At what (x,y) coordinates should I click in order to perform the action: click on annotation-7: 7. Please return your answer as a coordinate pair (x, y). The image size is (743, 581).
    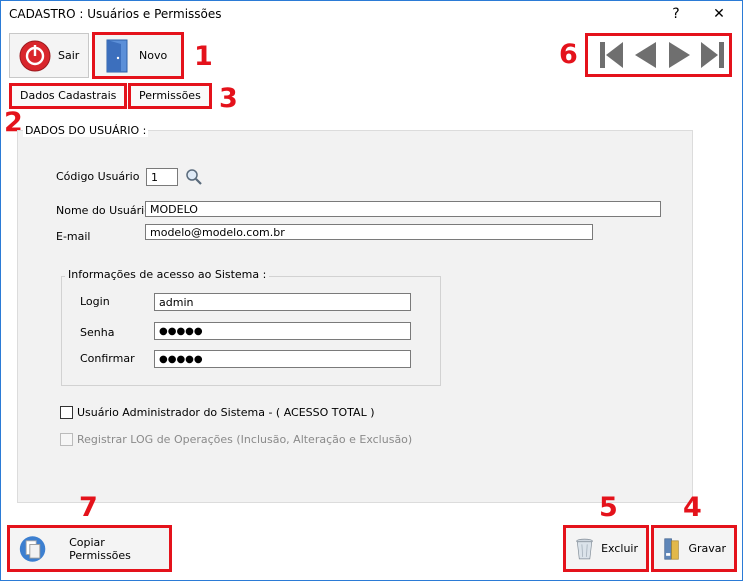
    Looking at the image, I should click on (88, 507).